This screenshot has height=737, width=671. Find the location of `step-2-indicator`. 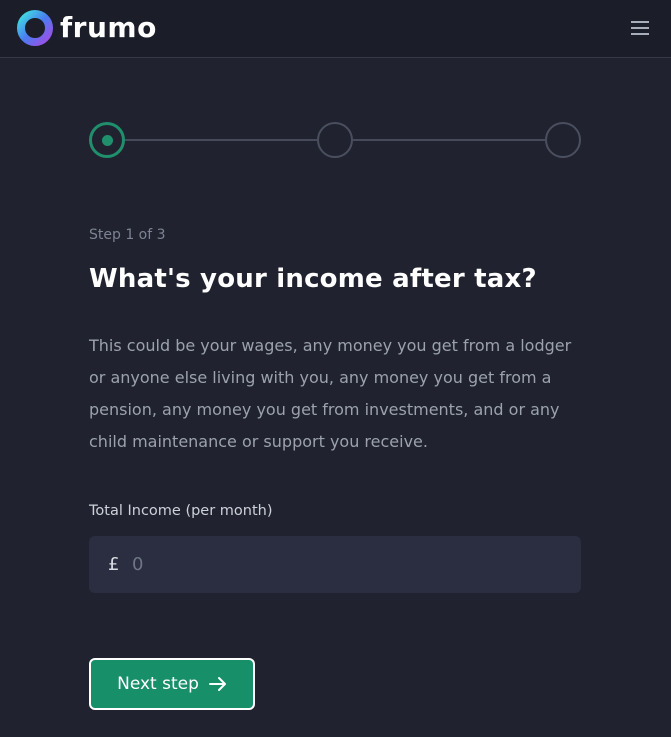

step-2-indicator is located at coordinates (335, 140).